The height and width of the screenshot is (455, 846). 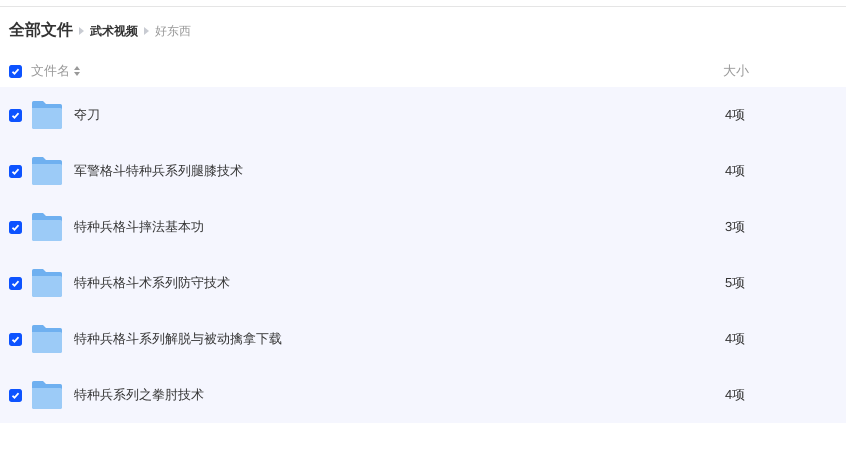 I want to click on file-row: 军警格斗特种兵系列腿膝技术 4项, so click(x=423, y=171).